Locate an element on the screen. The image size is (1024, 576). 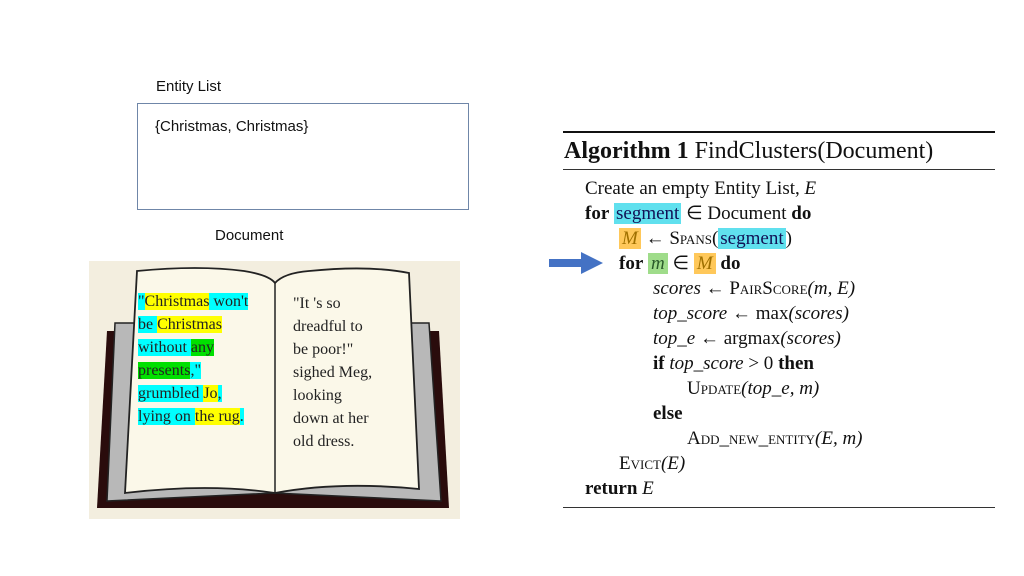
algorithm-number: Algorithm 1 is located at coordinates (626, 151).